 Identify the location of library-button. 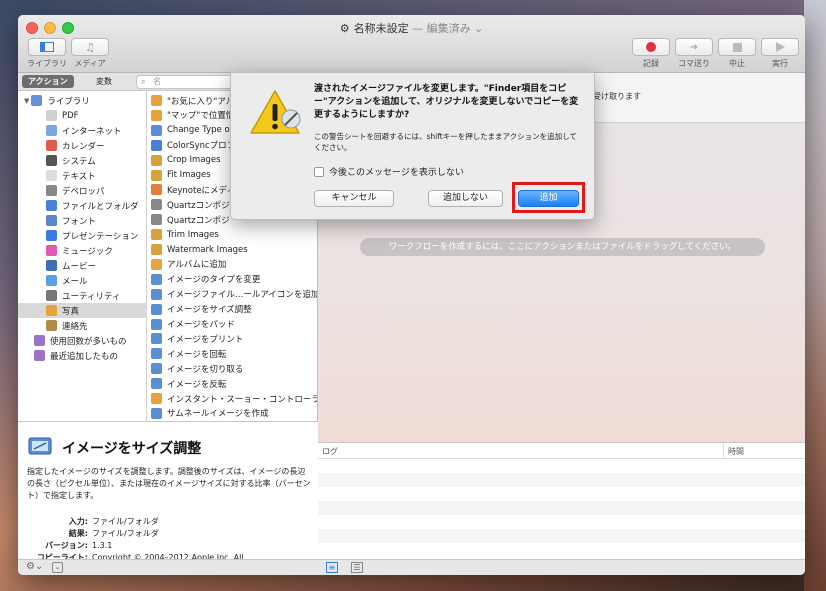
(47, 47).